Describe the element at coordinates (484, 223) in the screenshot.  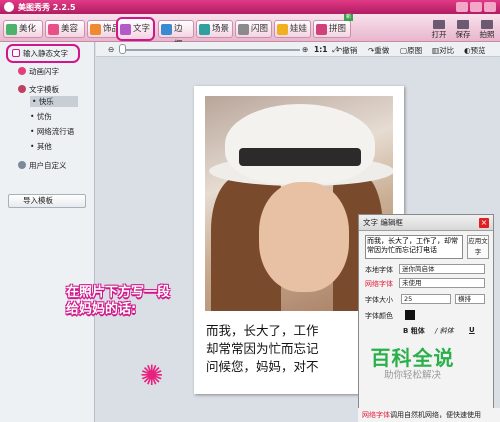
I see `close-icon: ×` at that location.